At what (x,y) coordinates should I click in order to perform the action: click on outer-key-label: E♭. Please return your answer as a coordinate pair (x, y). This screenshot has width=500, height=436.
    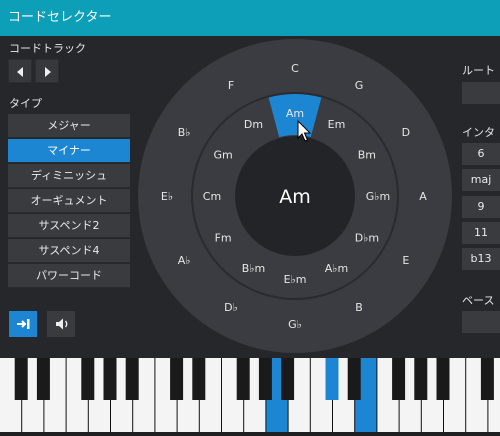
    Looking at the image, I should click on (167, 196).